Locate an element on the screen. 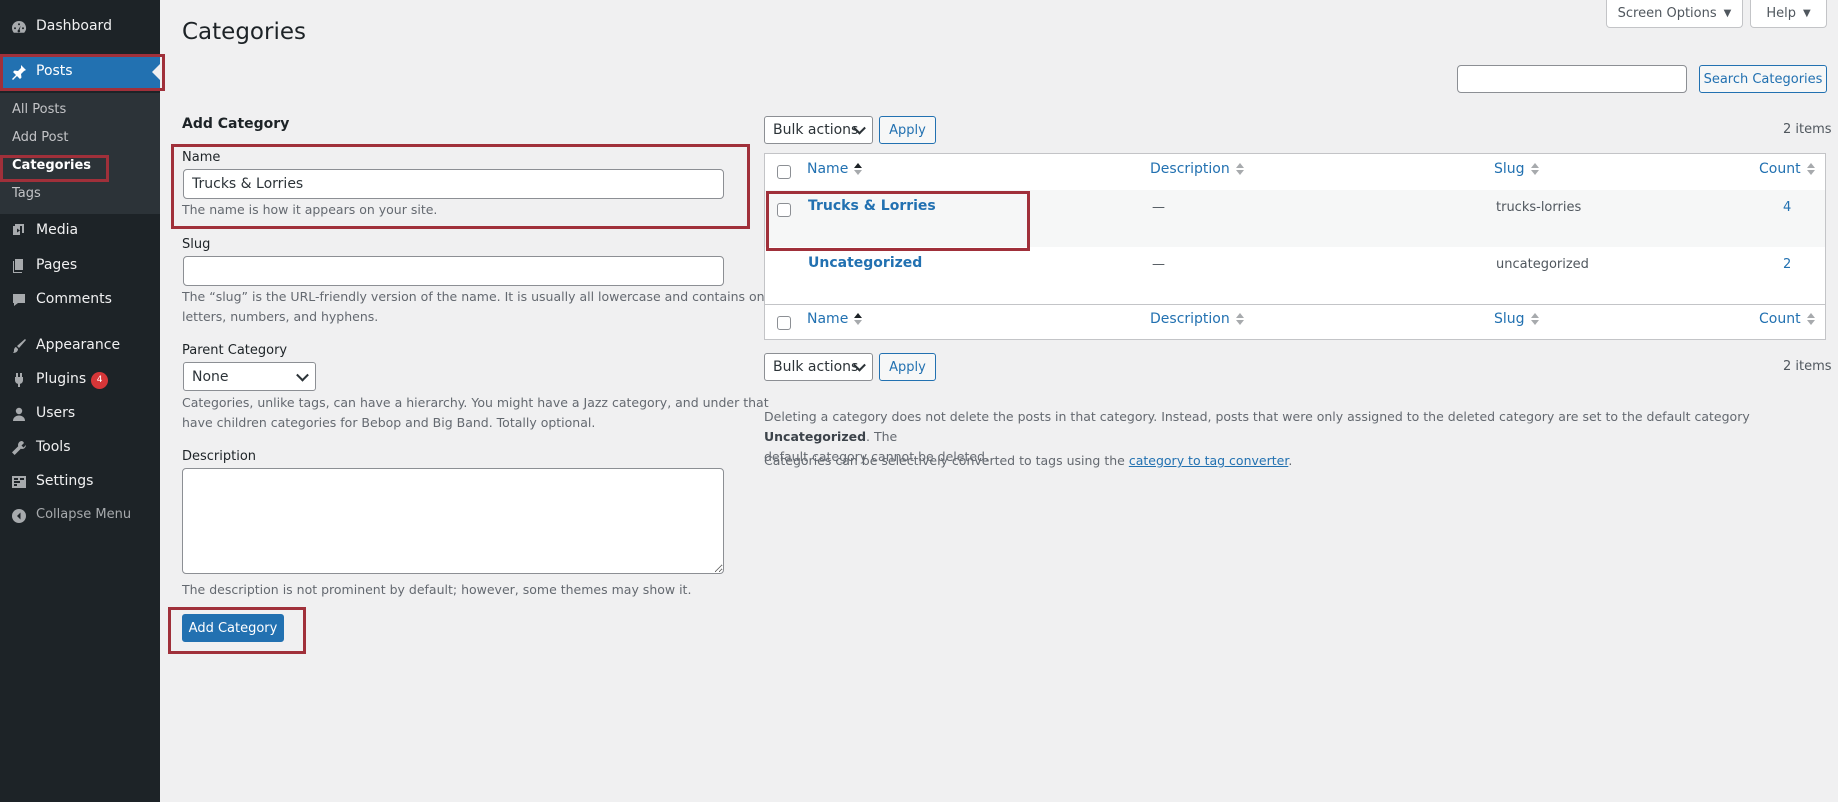 The width and height of the screenshot is (1838, 802). pin-icon is located at coordinates (19, 72).